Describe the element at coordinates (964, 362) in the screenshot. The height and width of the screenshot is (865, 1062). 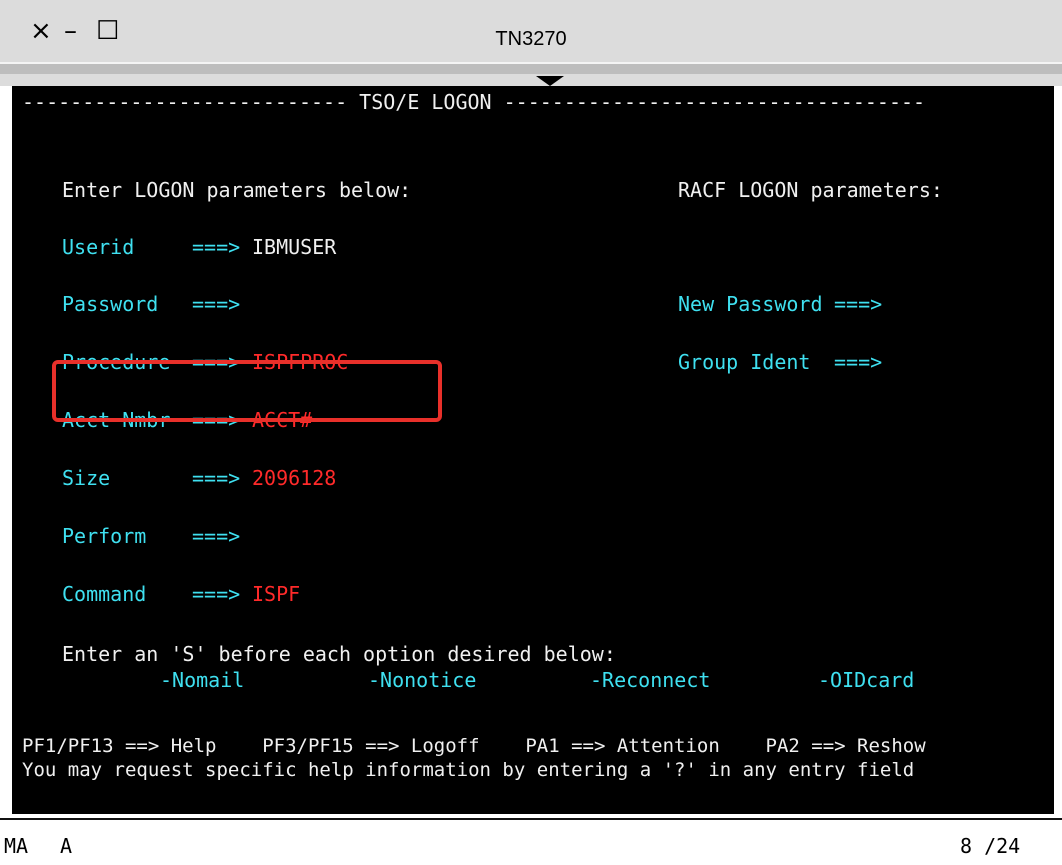
I see `group-ident-field` at that location.